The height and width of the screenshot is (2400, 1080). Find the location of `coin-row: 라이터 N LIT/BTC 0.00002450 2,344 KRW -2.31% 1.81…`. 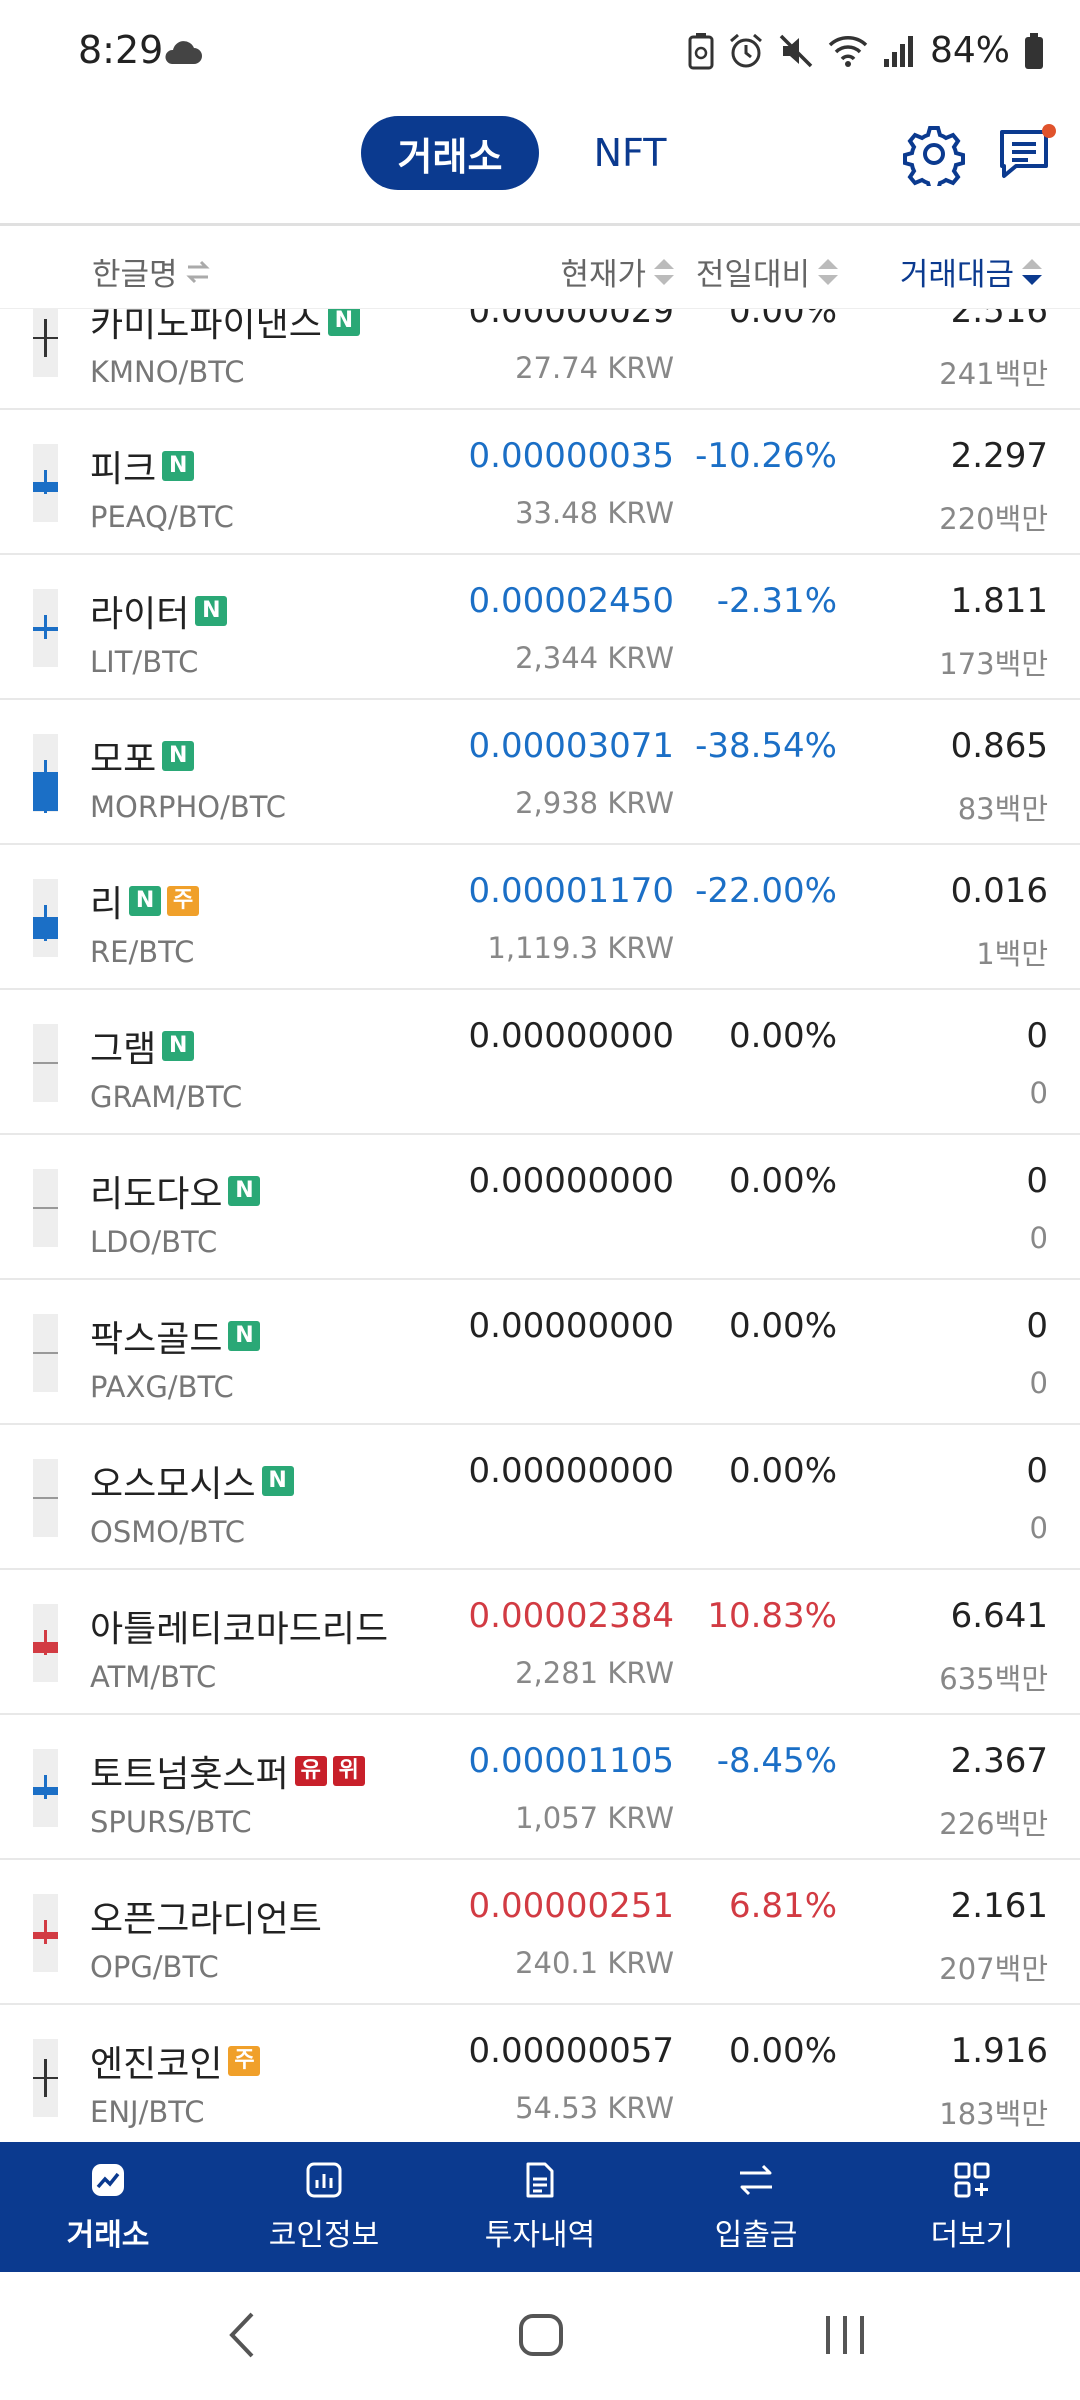

coin-row: 라이터 N LIT/BTC 0.00002450 2,344 KRW -2.31% 1.81… is located at coordinates (540, 627).